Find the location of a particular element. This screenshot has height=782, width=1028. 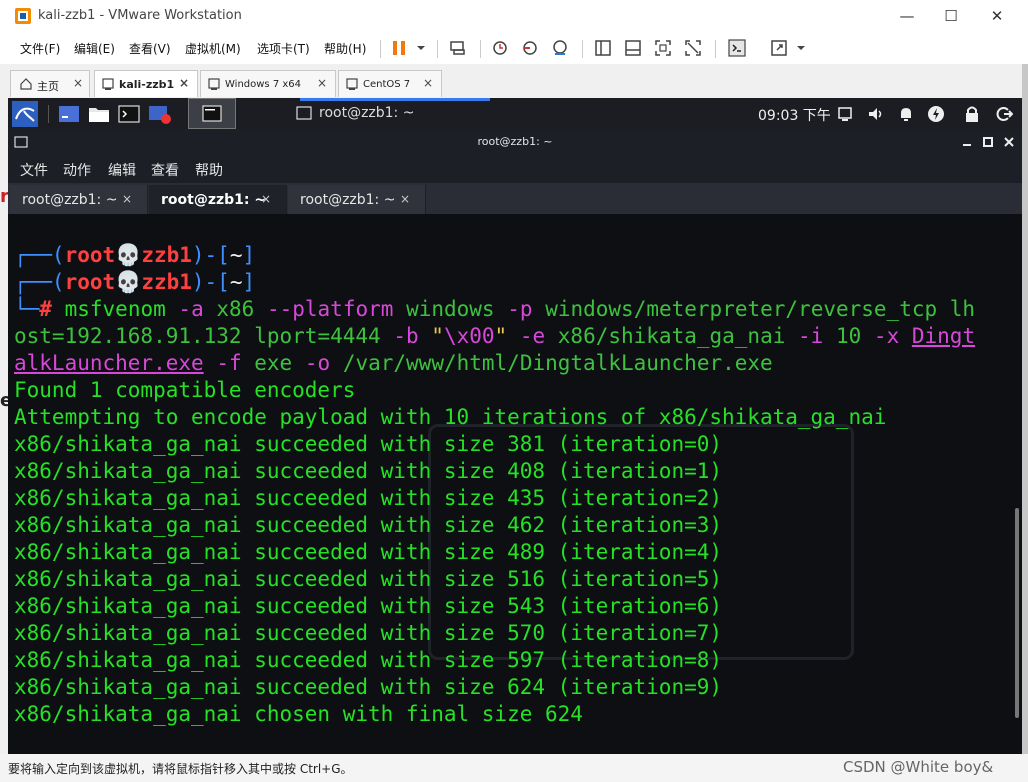

revert-snapshot-icon is located at coordinates (530, 48).